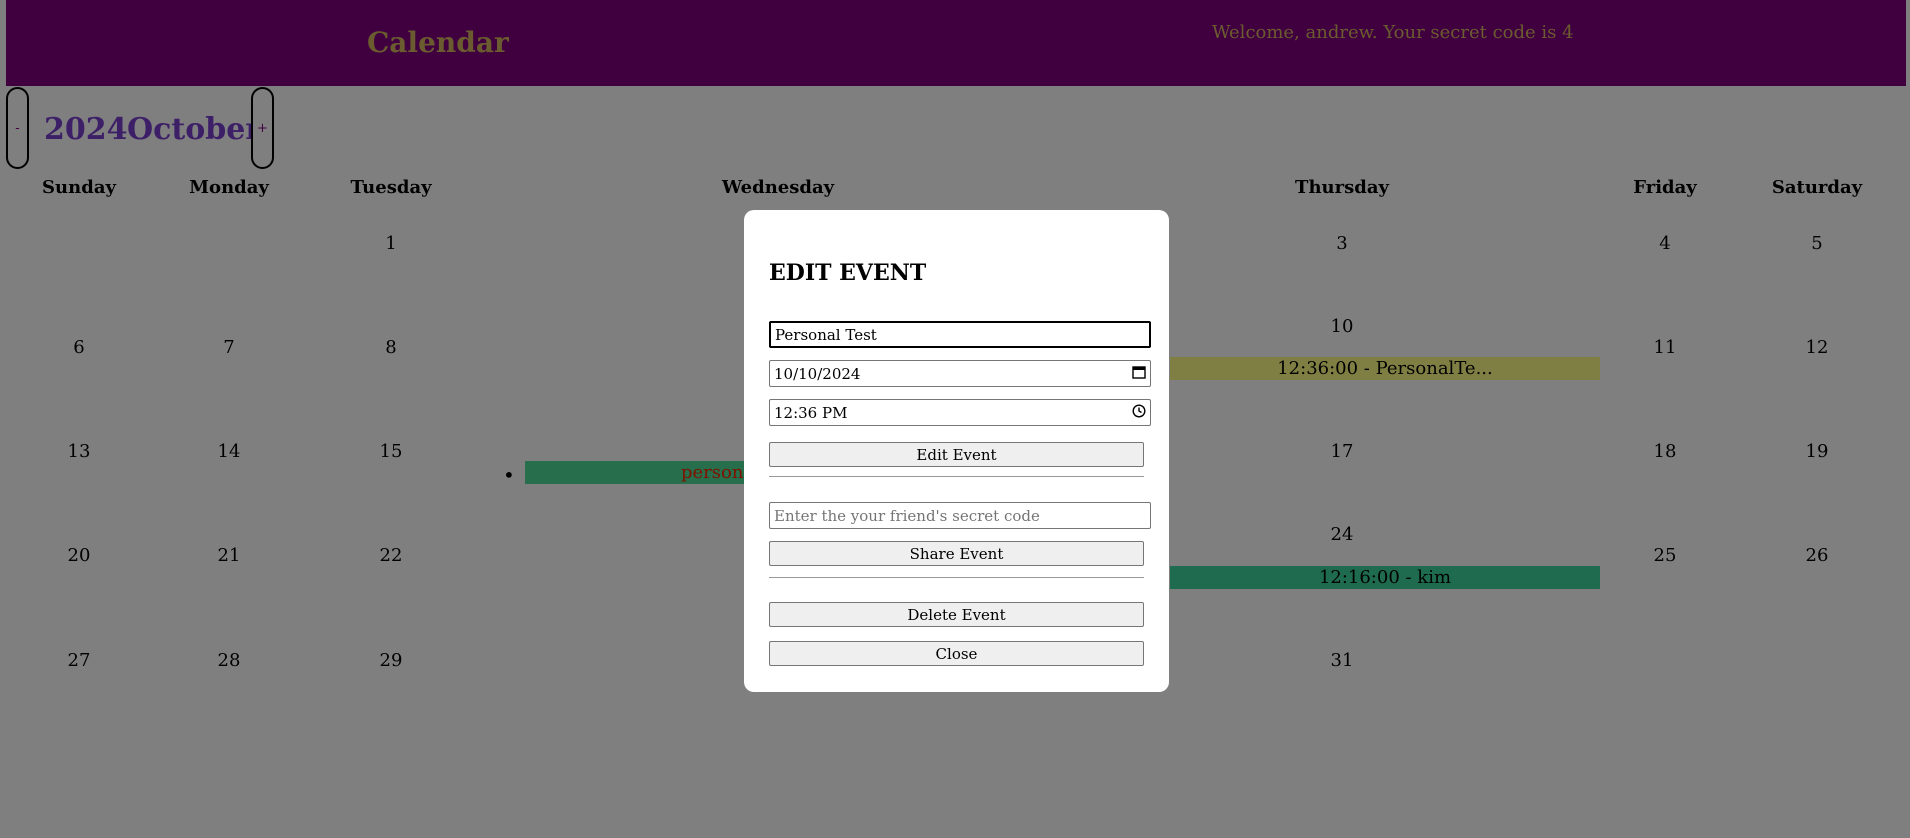  What do you see at coordinates (1139, 374) in the screenshot?
I see `calendar-icon` at bounding box center [1139, 374].